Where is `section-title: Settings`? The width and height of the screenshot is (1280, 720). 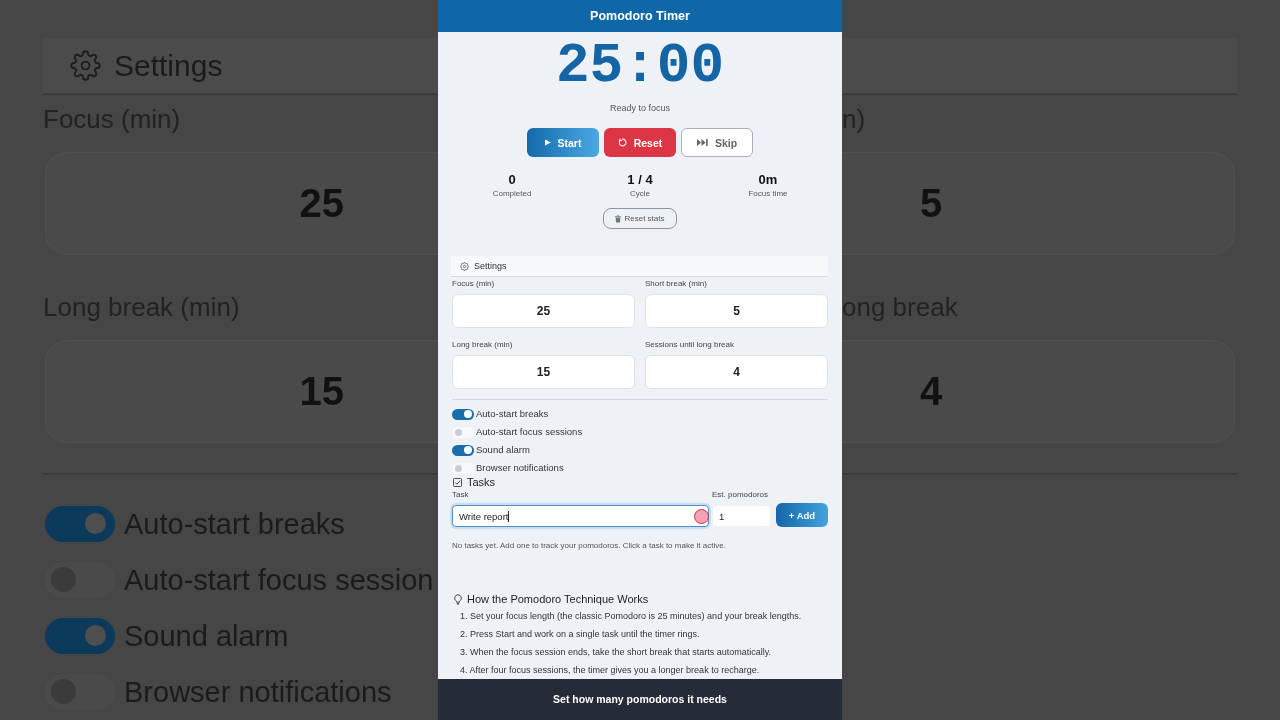 section-title: Settings is located at coordinates (490, 266).